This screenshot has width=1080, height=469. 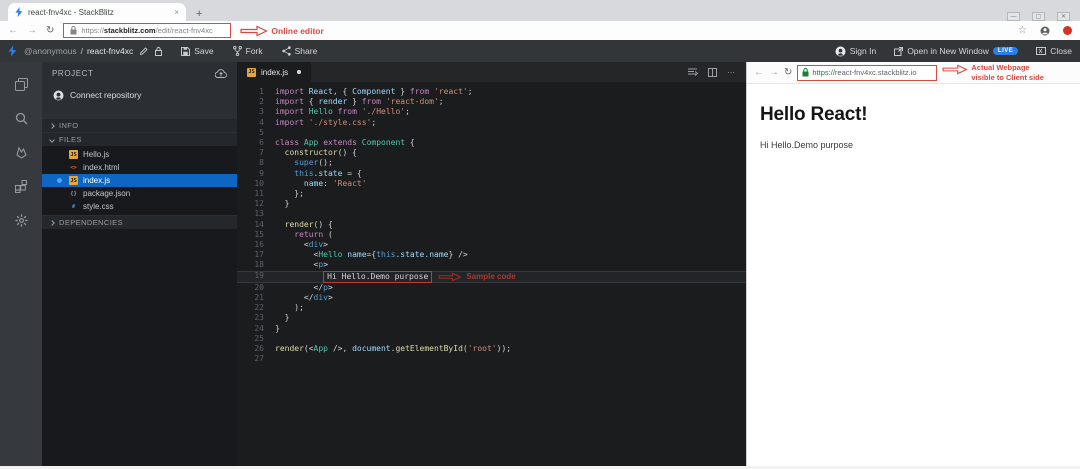 I want to click on line-content: < div >, so click(x=301, y=245).